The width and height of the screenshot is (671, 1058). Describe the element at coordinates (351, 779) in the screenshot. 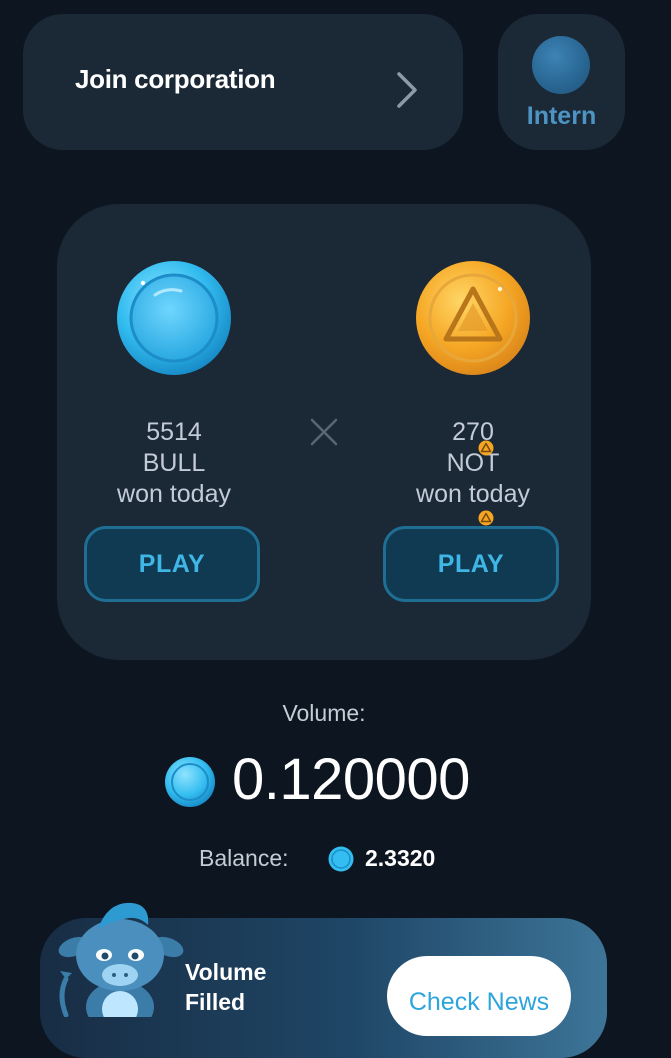

I see `volume-value: 0.120000` at that location.